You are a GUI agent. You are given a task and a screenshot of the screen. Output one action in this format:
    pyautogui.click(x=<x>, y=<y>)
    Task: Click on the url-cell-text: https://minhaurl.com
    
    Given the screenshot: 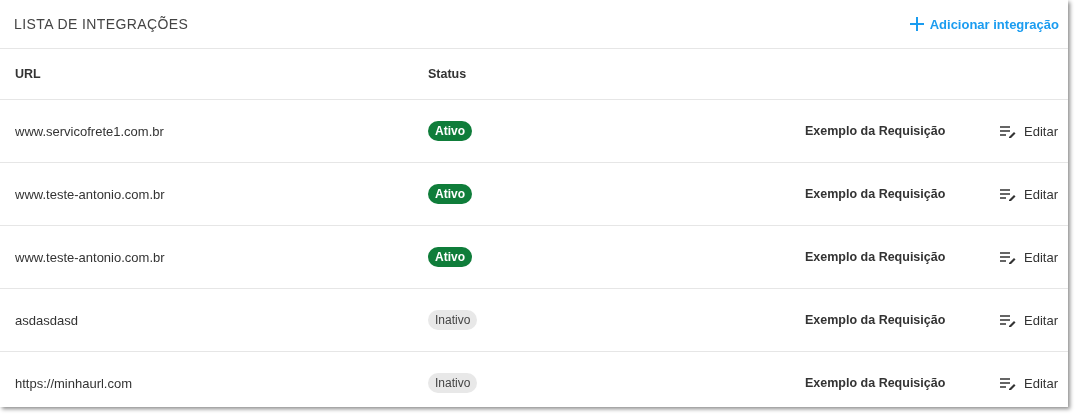 What is the action you would take?
    pyautogui.click(x=74, y=383)
    